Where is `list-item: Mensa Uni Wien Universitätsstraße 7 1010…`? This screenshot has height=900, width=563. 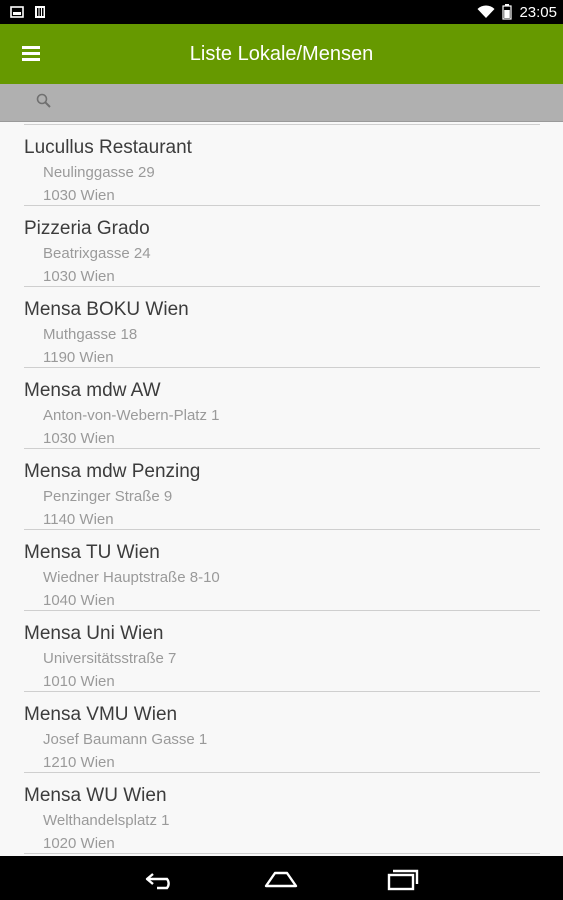
list-item: Mensa Uni Wien Universitätsstraße 7 1010… is located at coordinates (281, 651).